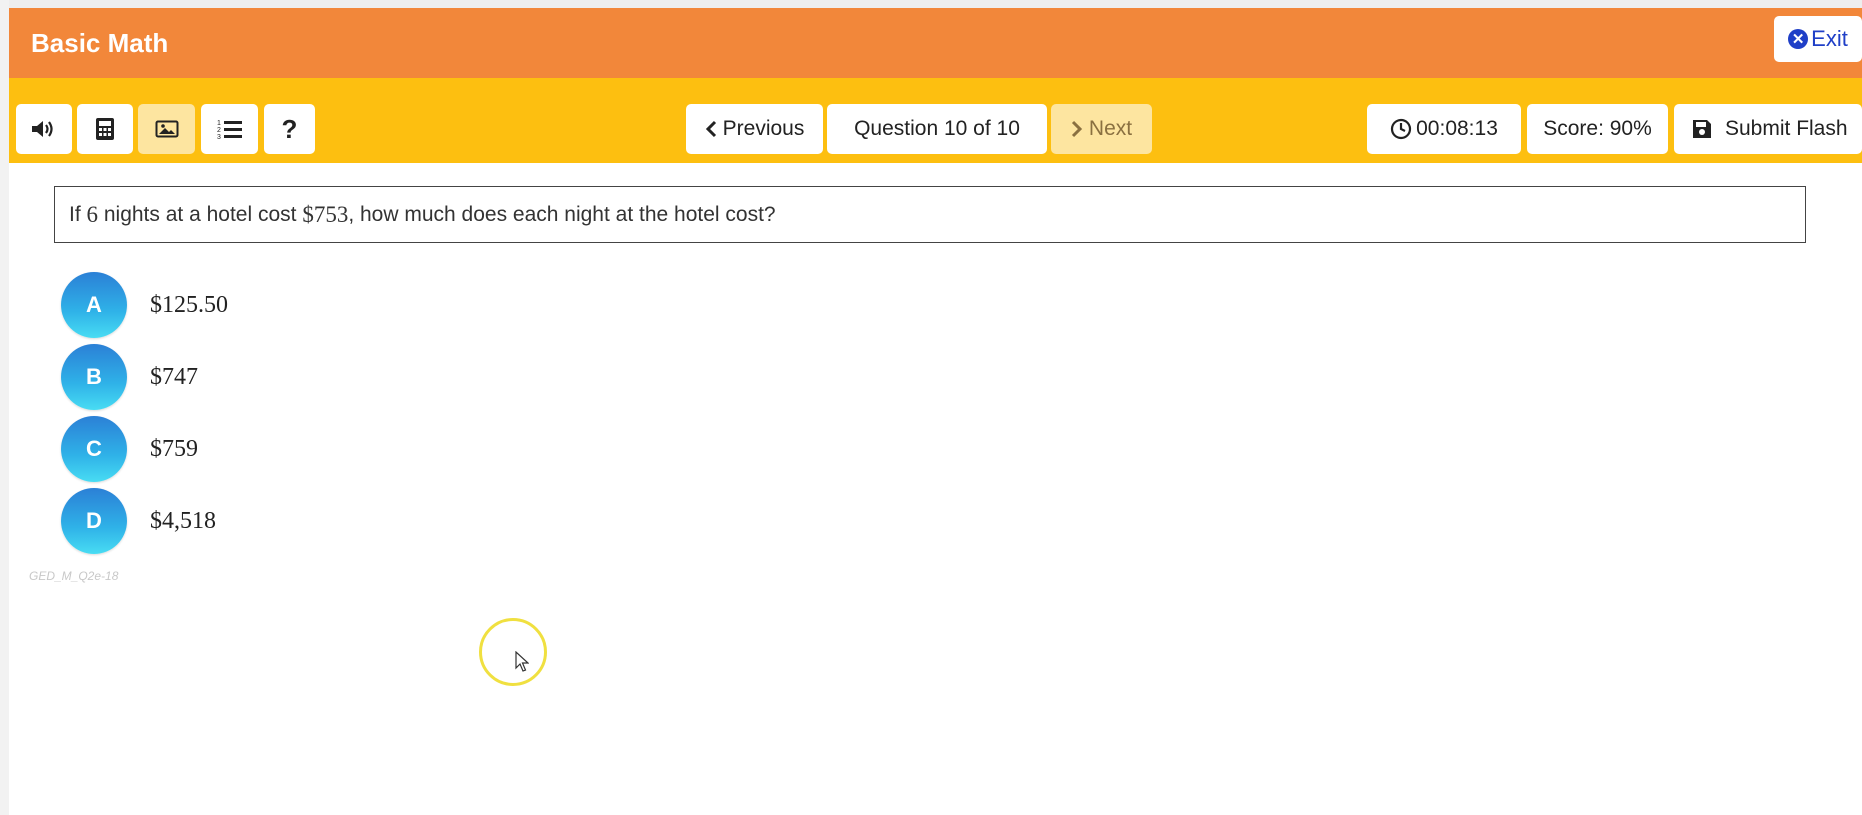  What do you see at coordinates (1110, 128) in the screenshot?
I see `next-label: Next` at bounding box center [1110, 128].